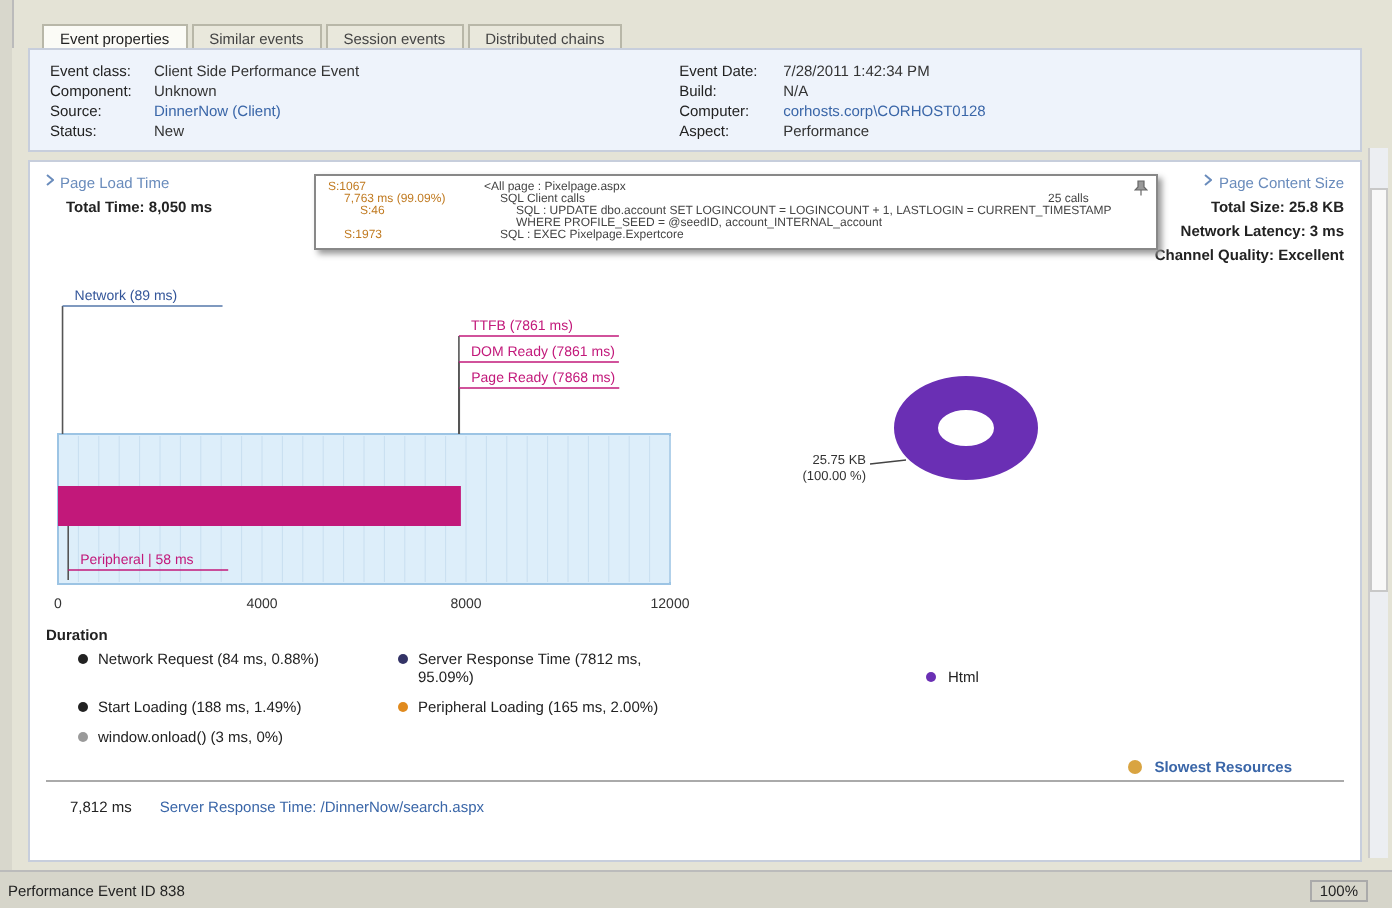 Image resolution: width=1392 pixels, height=908 pixels. I want to click on resources-icon, so click(1135, 767).